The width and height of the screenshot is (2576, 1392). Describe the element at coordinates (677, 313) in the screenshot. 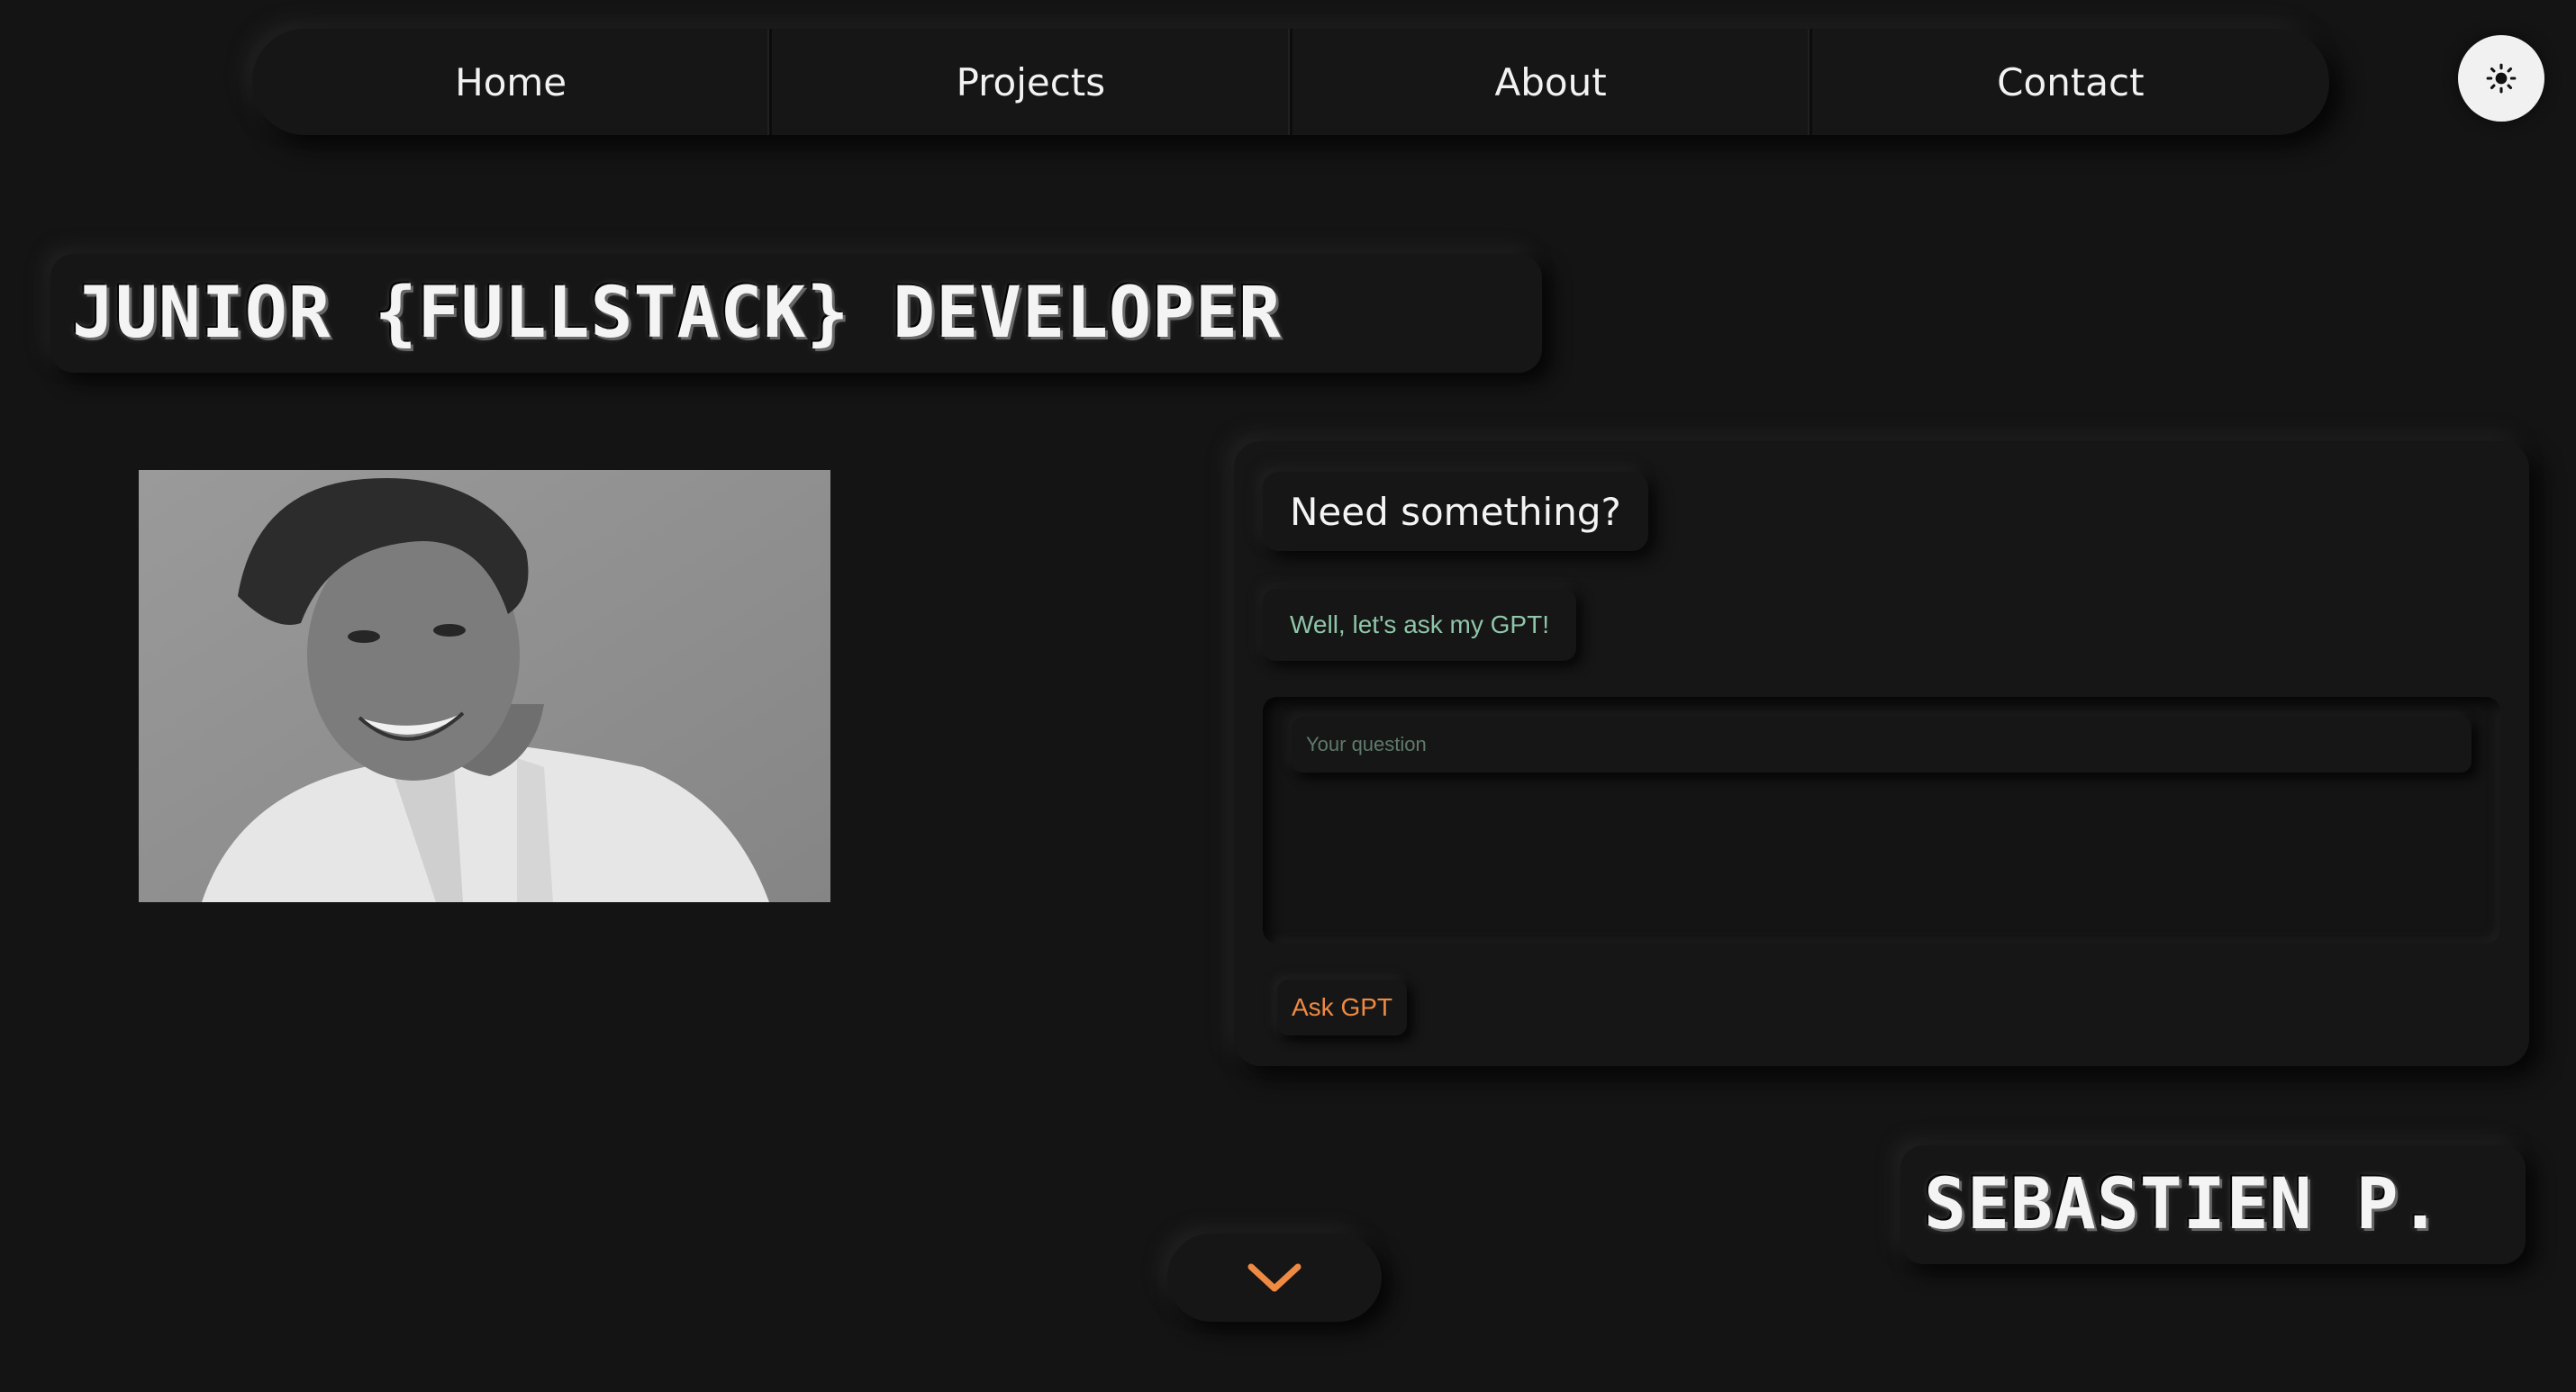

I see `role-title: JUNIOR {FULLSTACK} DEVELOPER` at that location.